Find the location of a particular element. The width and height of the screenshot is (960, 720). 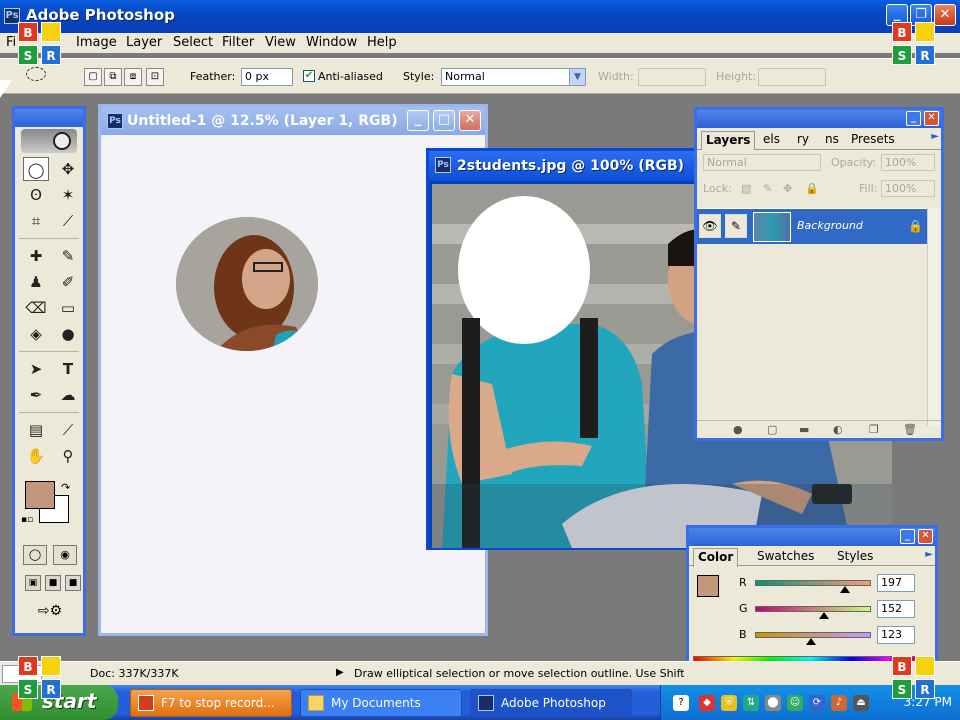

green-input: 152 is located at coordinates (896, 609).